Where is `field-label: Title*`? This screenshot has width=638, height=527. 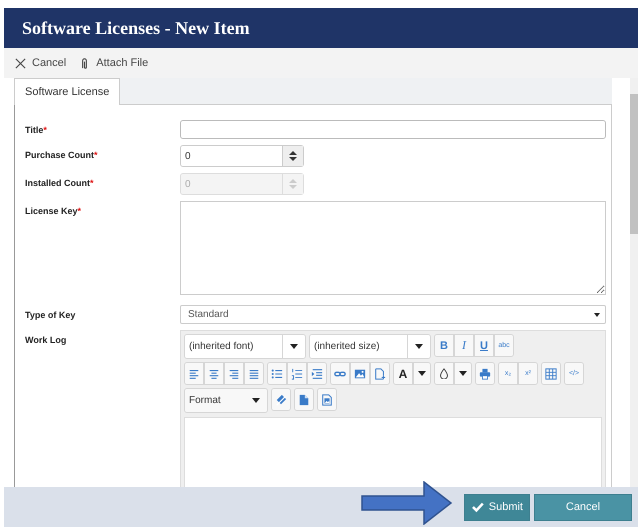
field-label: Title* is located at coordinates (36, 129).